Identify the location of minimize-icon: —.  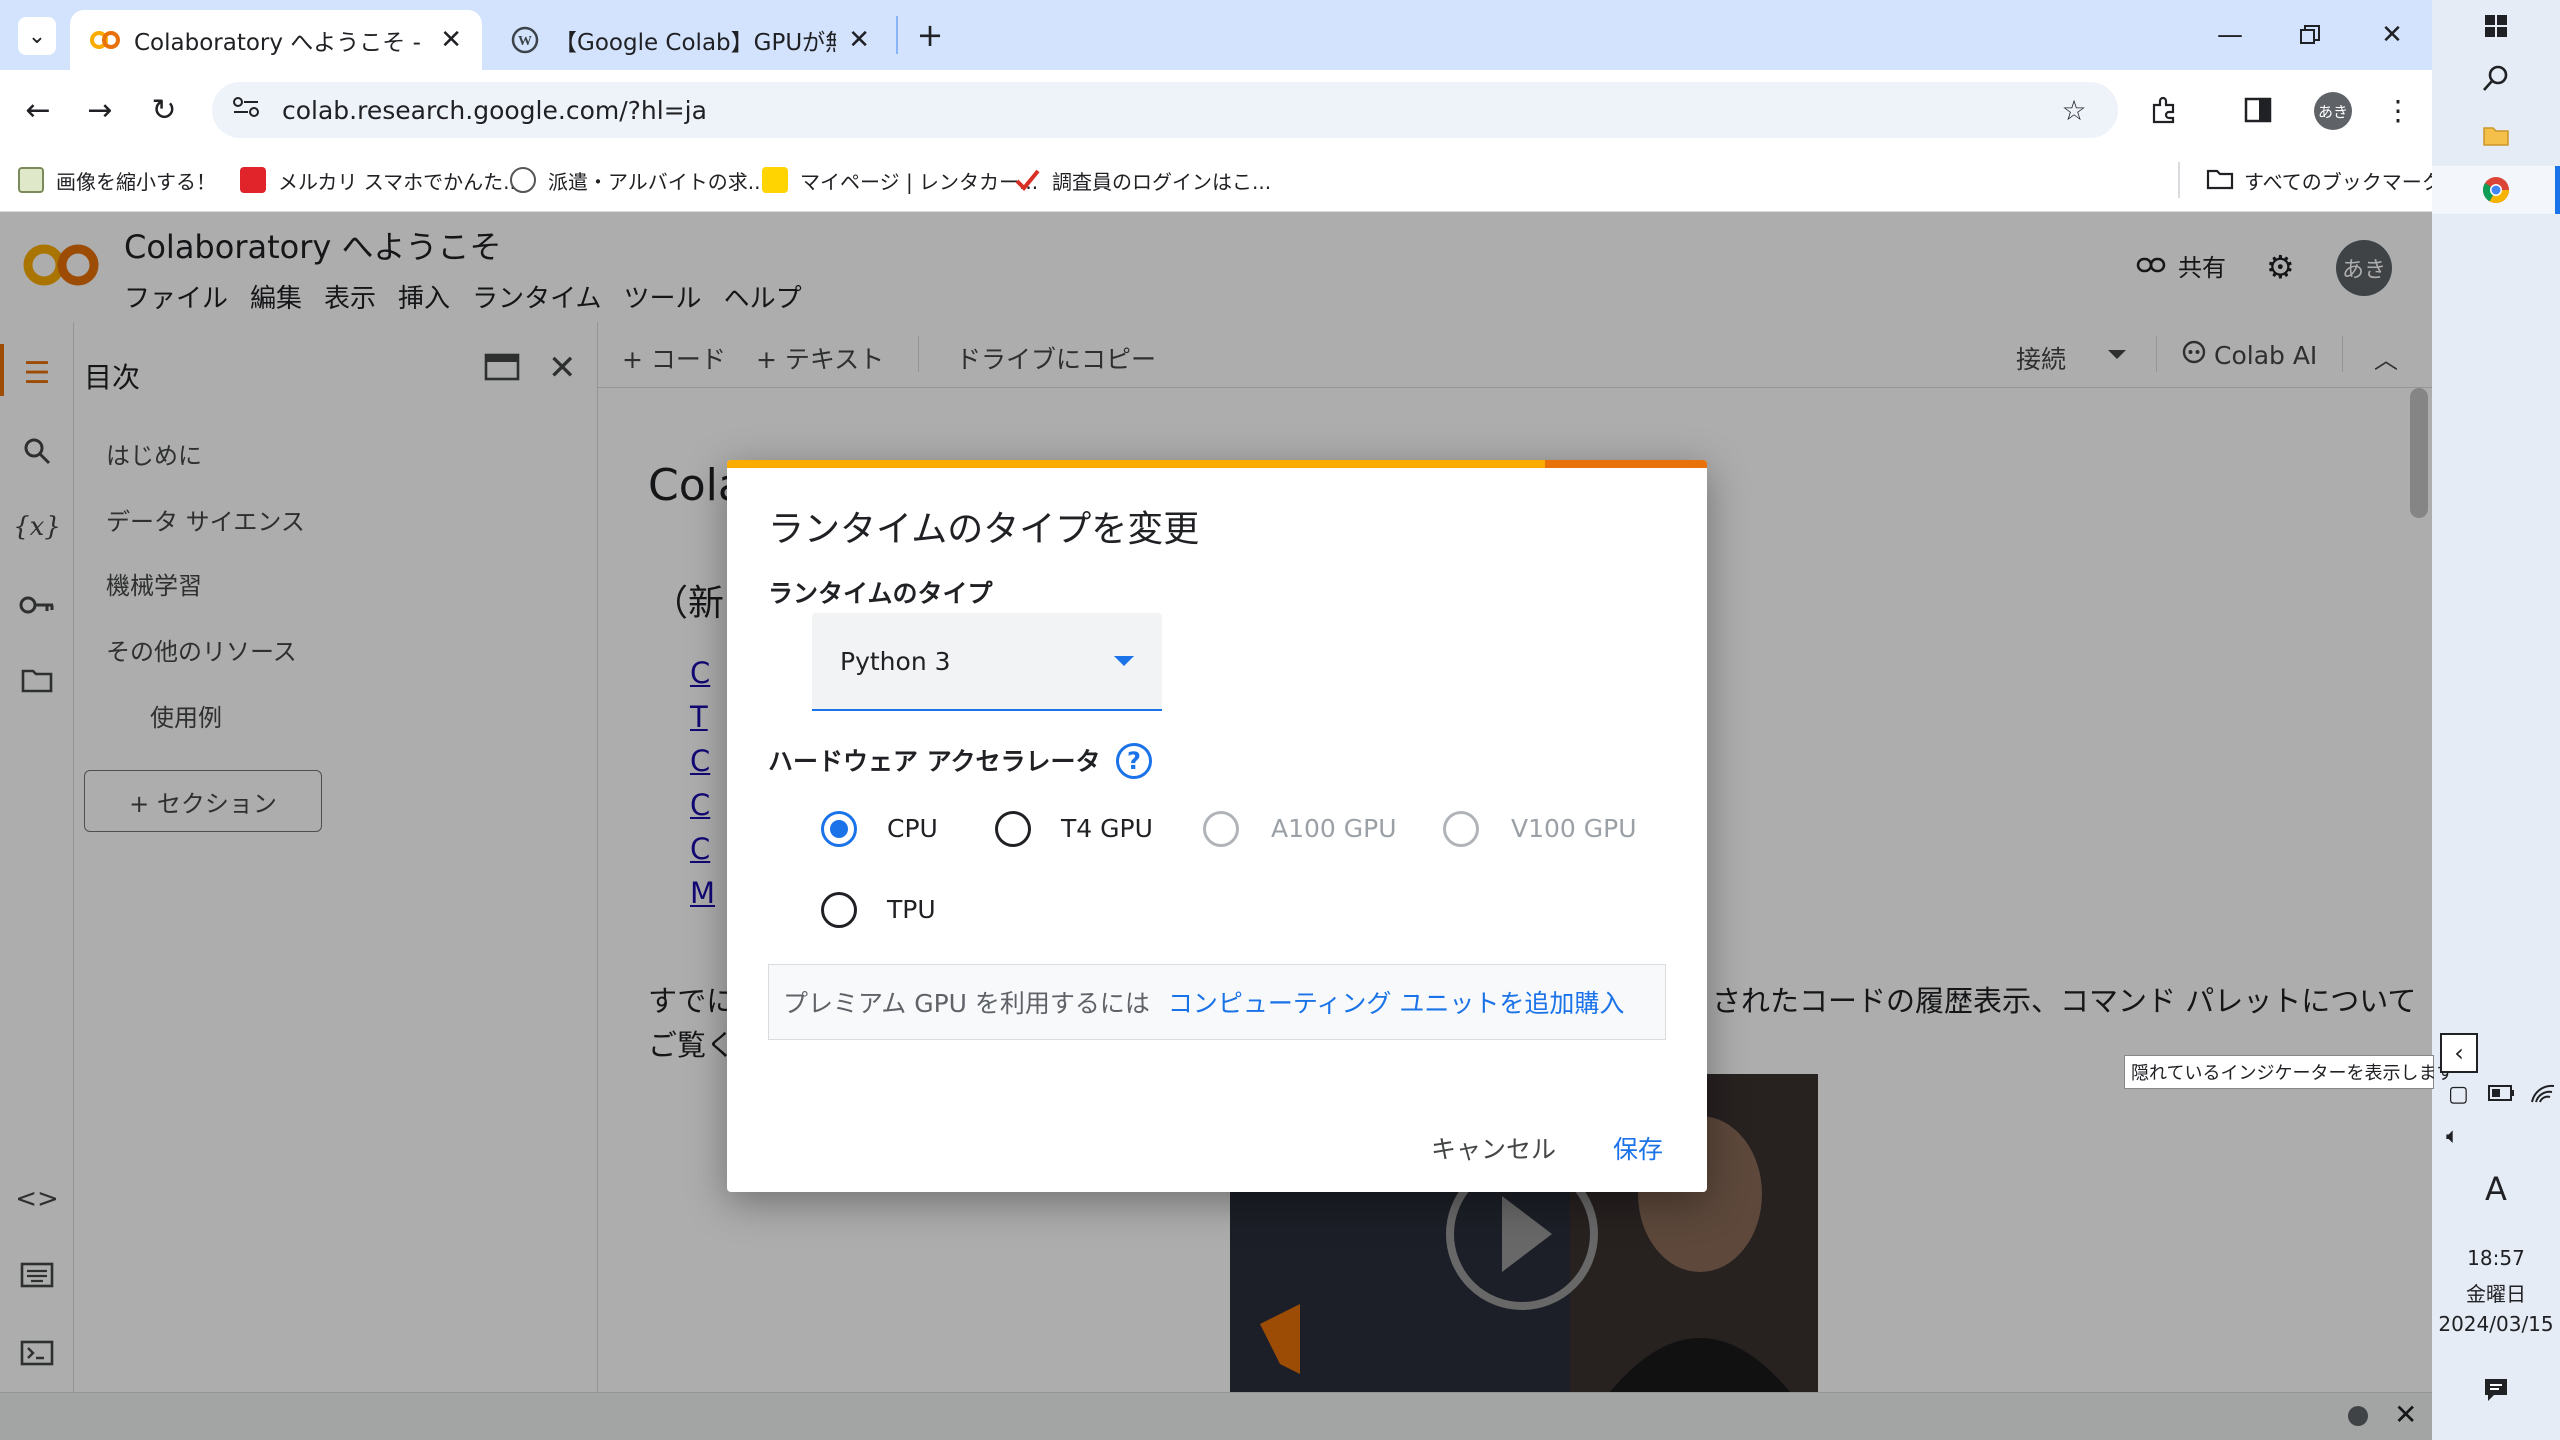
(2230, 35).